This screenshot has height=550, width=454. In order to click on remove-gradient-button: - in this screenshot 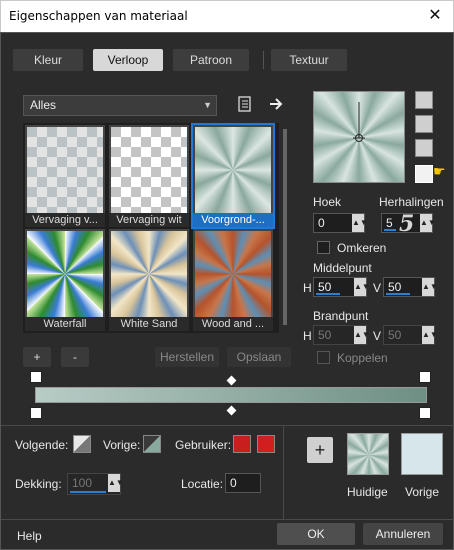, I will do `click(75, 357)`.